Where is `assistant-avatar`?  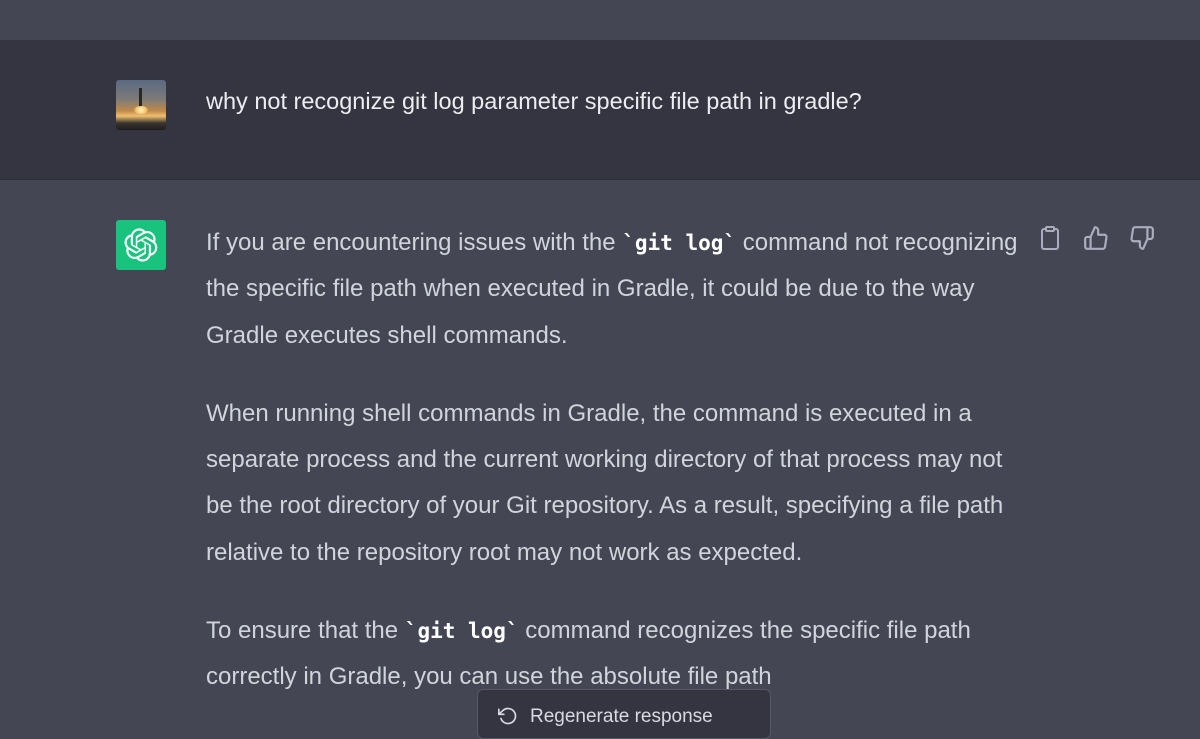
assistant-avatar is located at coordinates (141, 245).